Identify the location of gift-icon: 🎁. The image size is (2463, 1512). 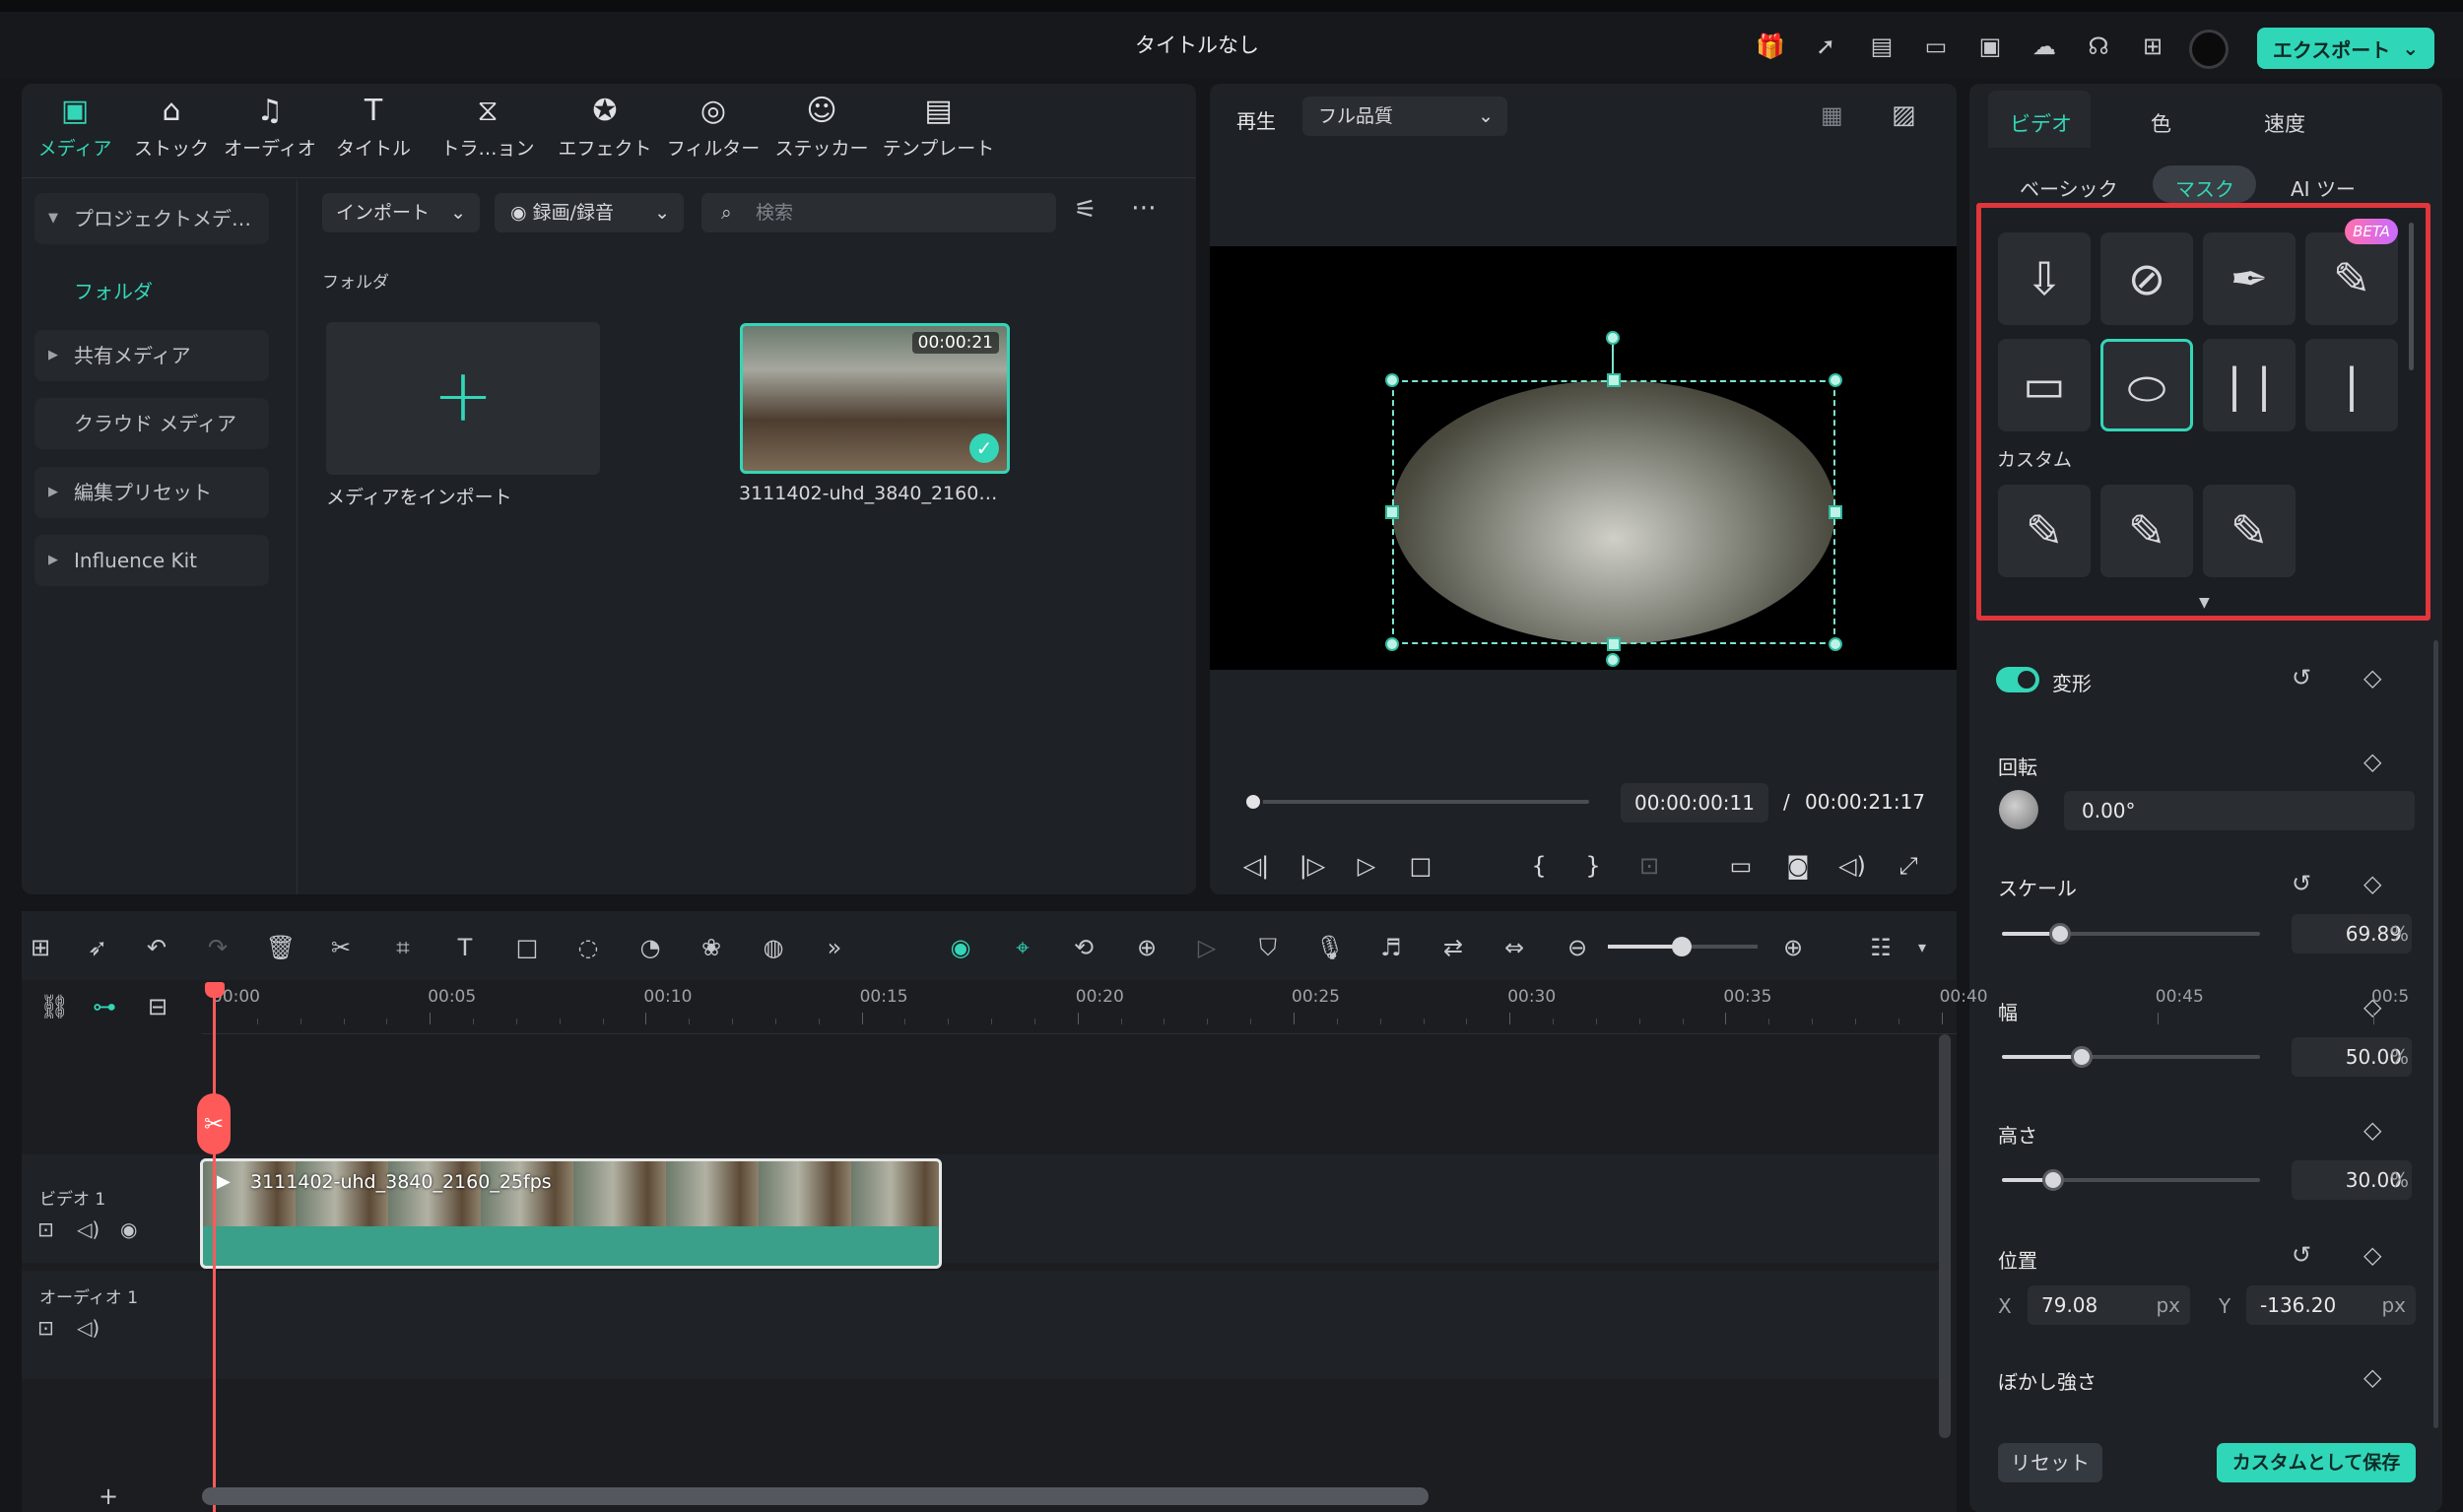
(1771, 46).